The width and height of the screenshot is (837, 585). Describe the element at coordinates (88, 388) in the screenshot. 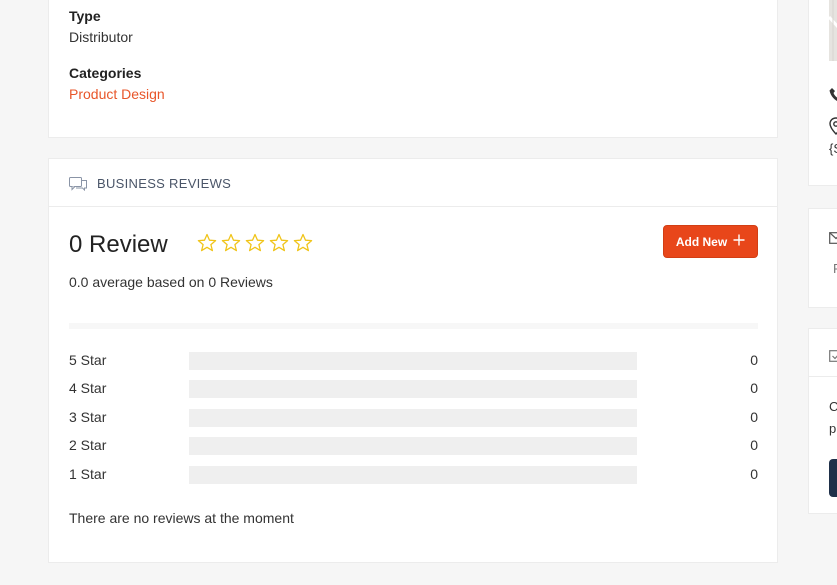

I see `rating-label: 4 Star` at that location.